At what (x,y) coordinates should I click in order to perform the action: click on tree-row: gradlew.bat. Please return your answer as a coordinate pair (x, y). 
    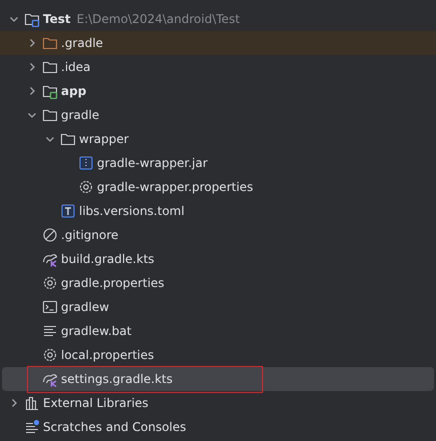
    Looking at the image, I should click on (218, 331).